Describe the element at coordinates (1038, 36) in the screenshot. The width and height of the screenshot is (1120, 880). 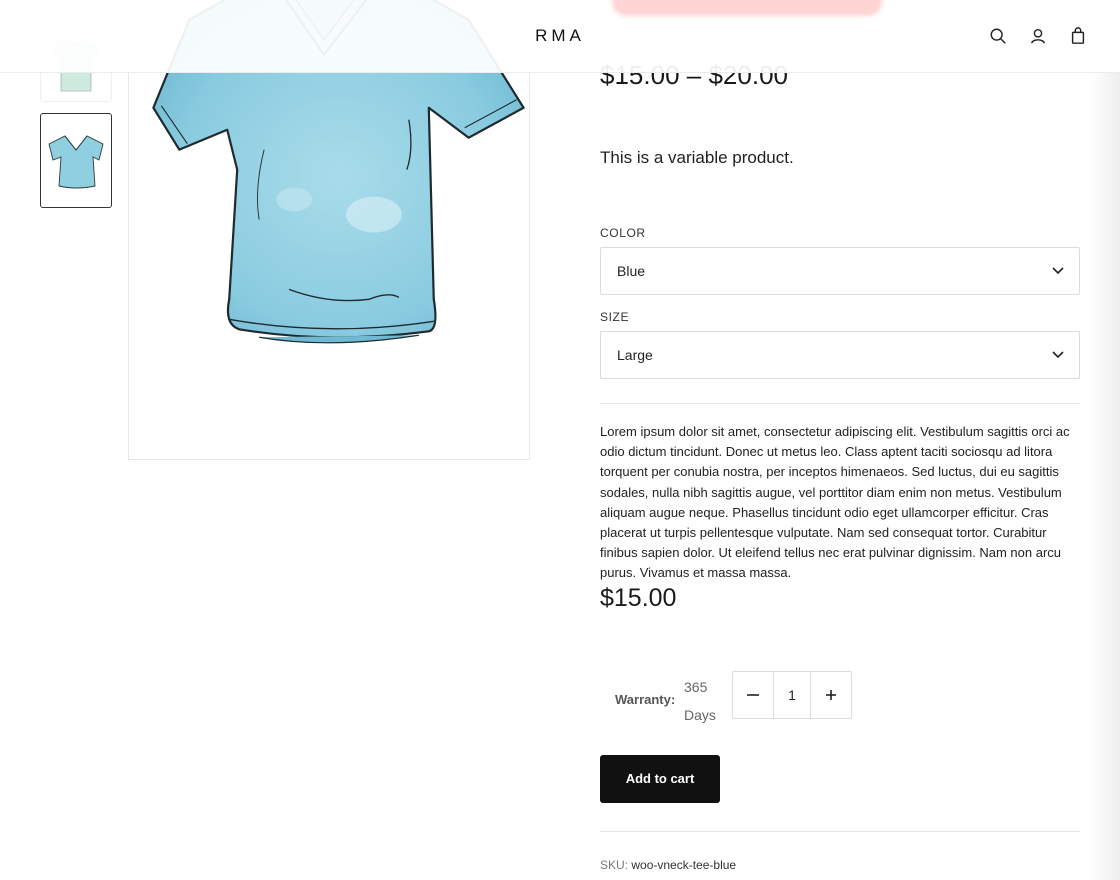
I see `user-icon` at that location.